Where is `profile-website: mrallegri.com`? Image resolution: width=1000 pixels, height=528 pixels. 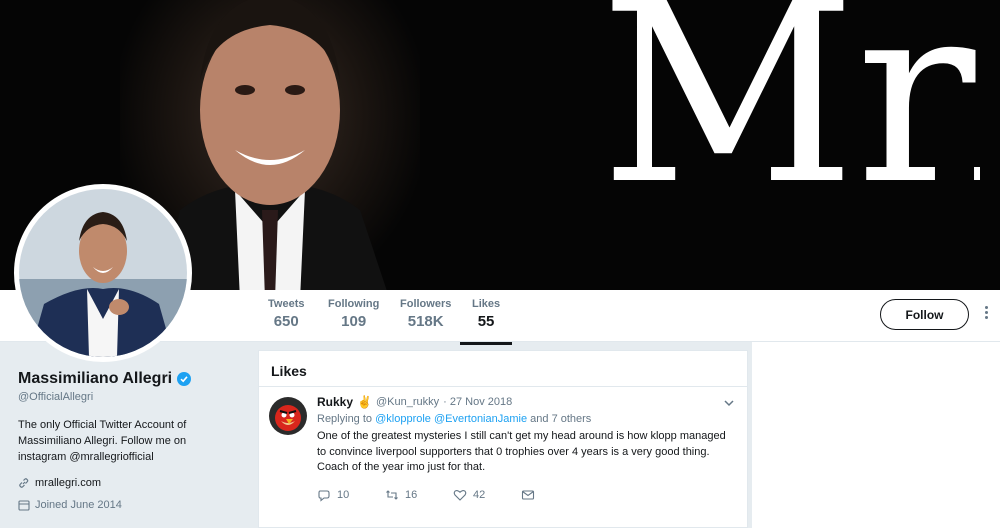
profile-website: mrallegri.com is located at coordinates (133, 483).